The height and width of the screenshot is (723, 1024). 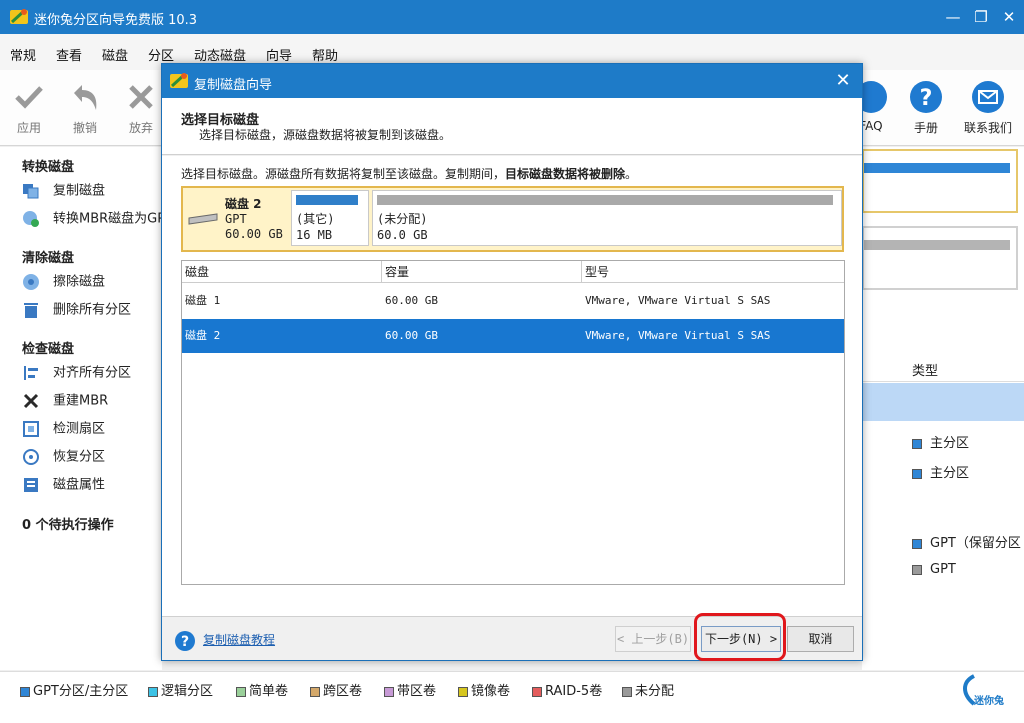 What do you see at coordinates (29, 97) in the screenshot?
I see `check-icon` at bounding box center [29, 97].